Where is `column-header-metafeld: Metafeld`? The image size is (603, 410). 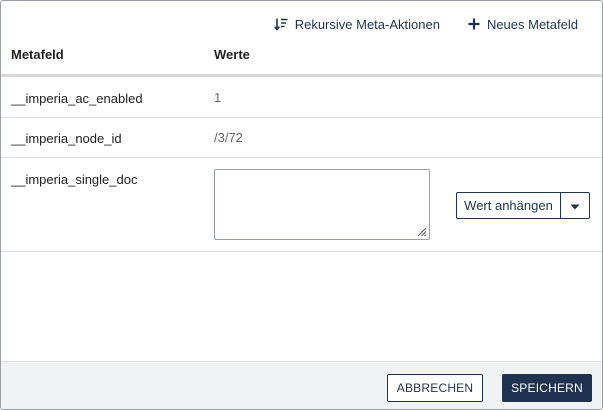
column-header-metafeld: Metafeld is located at coordinates (37, 54).